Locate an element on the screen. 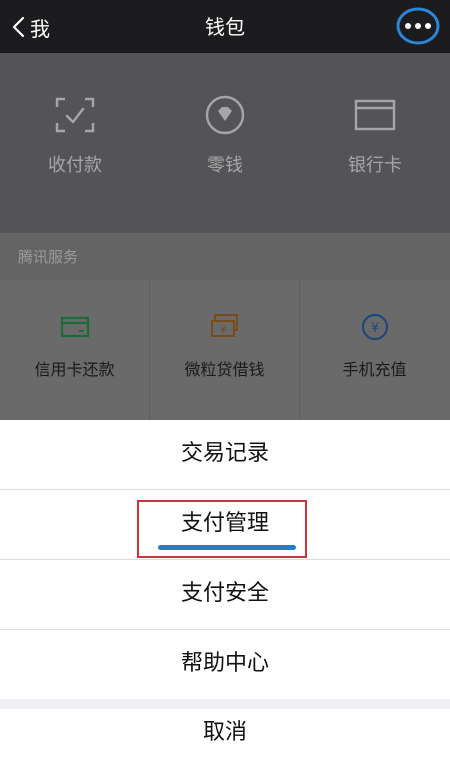 The width and height of the screenshot is (450, 761). wallet-item-change: 零钱 is located at coordinates (225, 143).